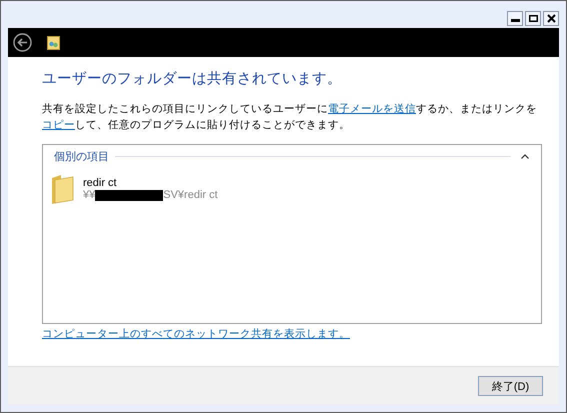 The height and width of the screenshot is (413, 567). I want to click on network-shares-link: コンピューター上のすべてのネットワーク共有を表示します。, so click(196, 334).